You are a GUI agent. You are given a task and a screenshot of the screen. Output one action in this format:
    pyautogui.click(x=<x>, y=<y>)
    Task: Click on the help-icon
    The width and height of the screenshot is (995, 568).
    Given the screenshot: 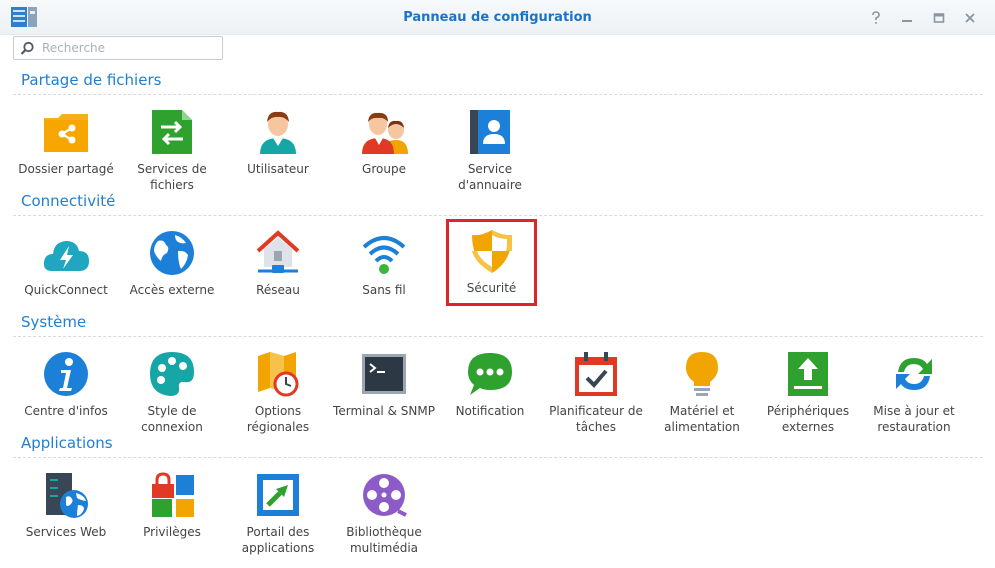 What is the action you would take?
    pyautogui.click(x=876, y=17)
    